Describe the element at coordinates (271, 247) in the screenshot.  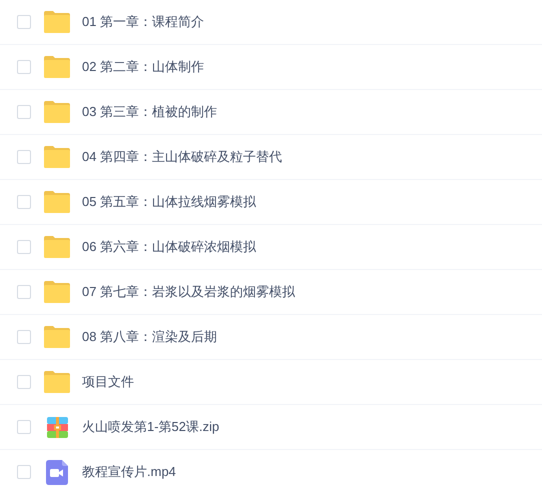
I see `file-row: 06 第六章：山体破碎浓烟模拟` at that location.